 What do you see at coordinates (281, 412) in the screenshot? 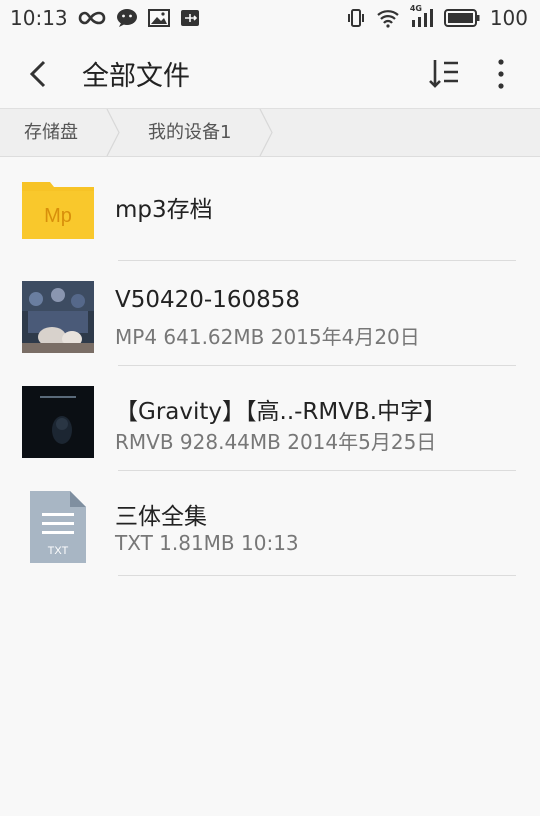
I see `file-name: 【Gravity】【高..-RMVB.中字】` at bounding box center [281, 412].